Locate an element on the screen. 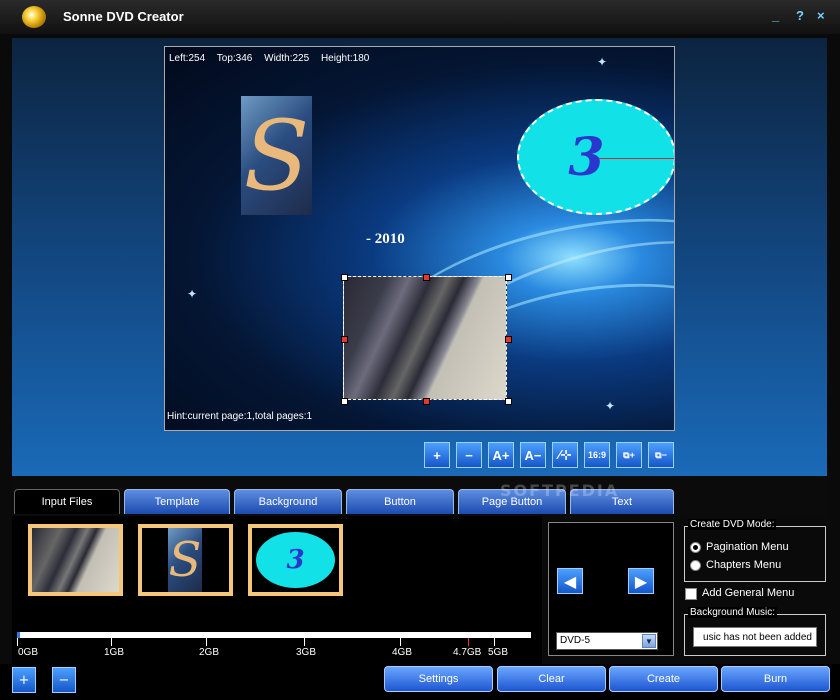 This screenshot has height=700, width=840. add-general-menu-checkbox is located at coordinates (691, 594).